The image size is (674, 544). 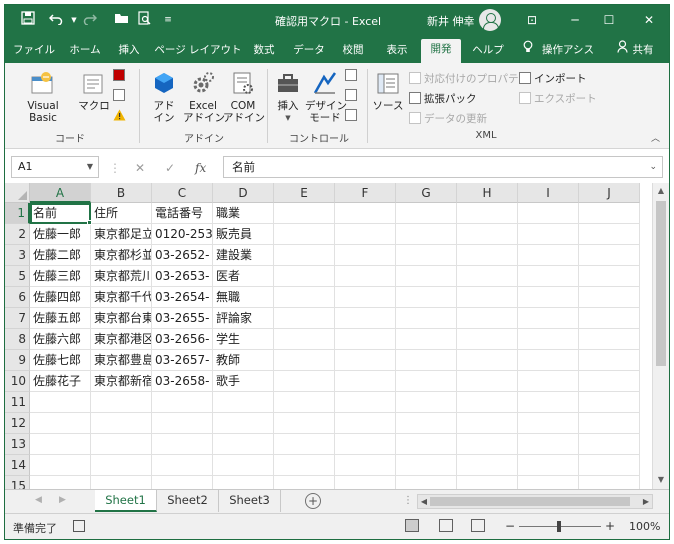 What do you see at coordinates (60, 193) in the screenshot?
I see `column-header-a: A` at bounding box center [60, 193].